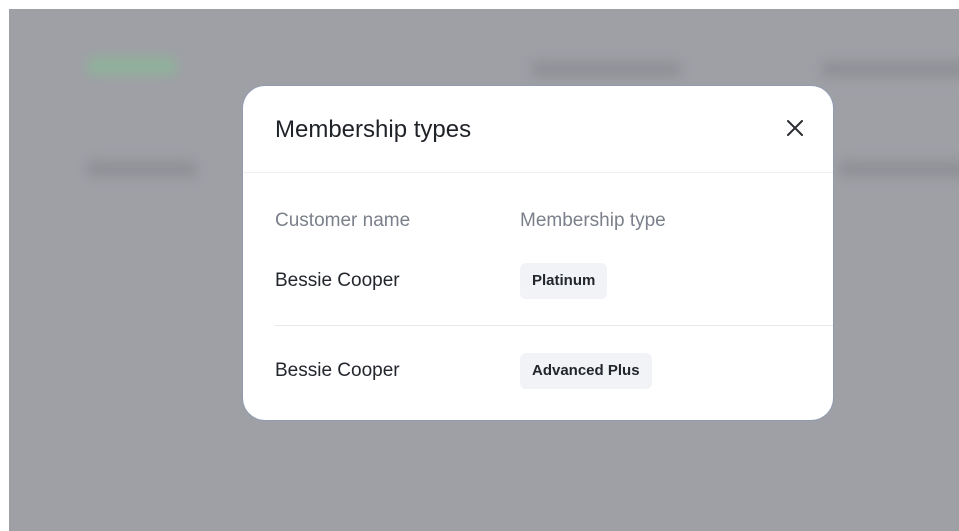 This screenshot has height=531, width=959. Describe the element at coordinates (586, 371) in the screenshot. I see `membership-type-badge: Advanced Plus` at that location.